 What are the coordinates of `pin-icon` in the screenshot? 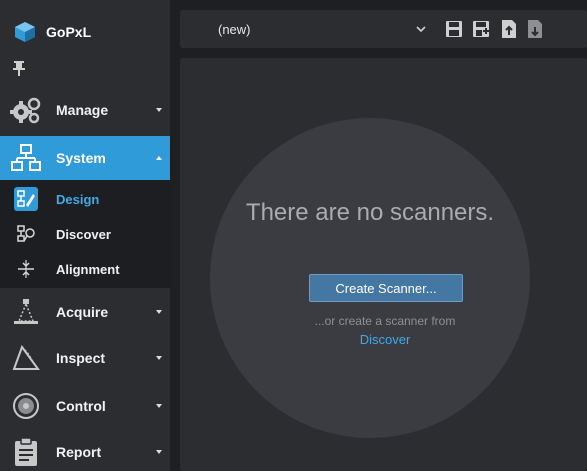 It's located at (19, 68).